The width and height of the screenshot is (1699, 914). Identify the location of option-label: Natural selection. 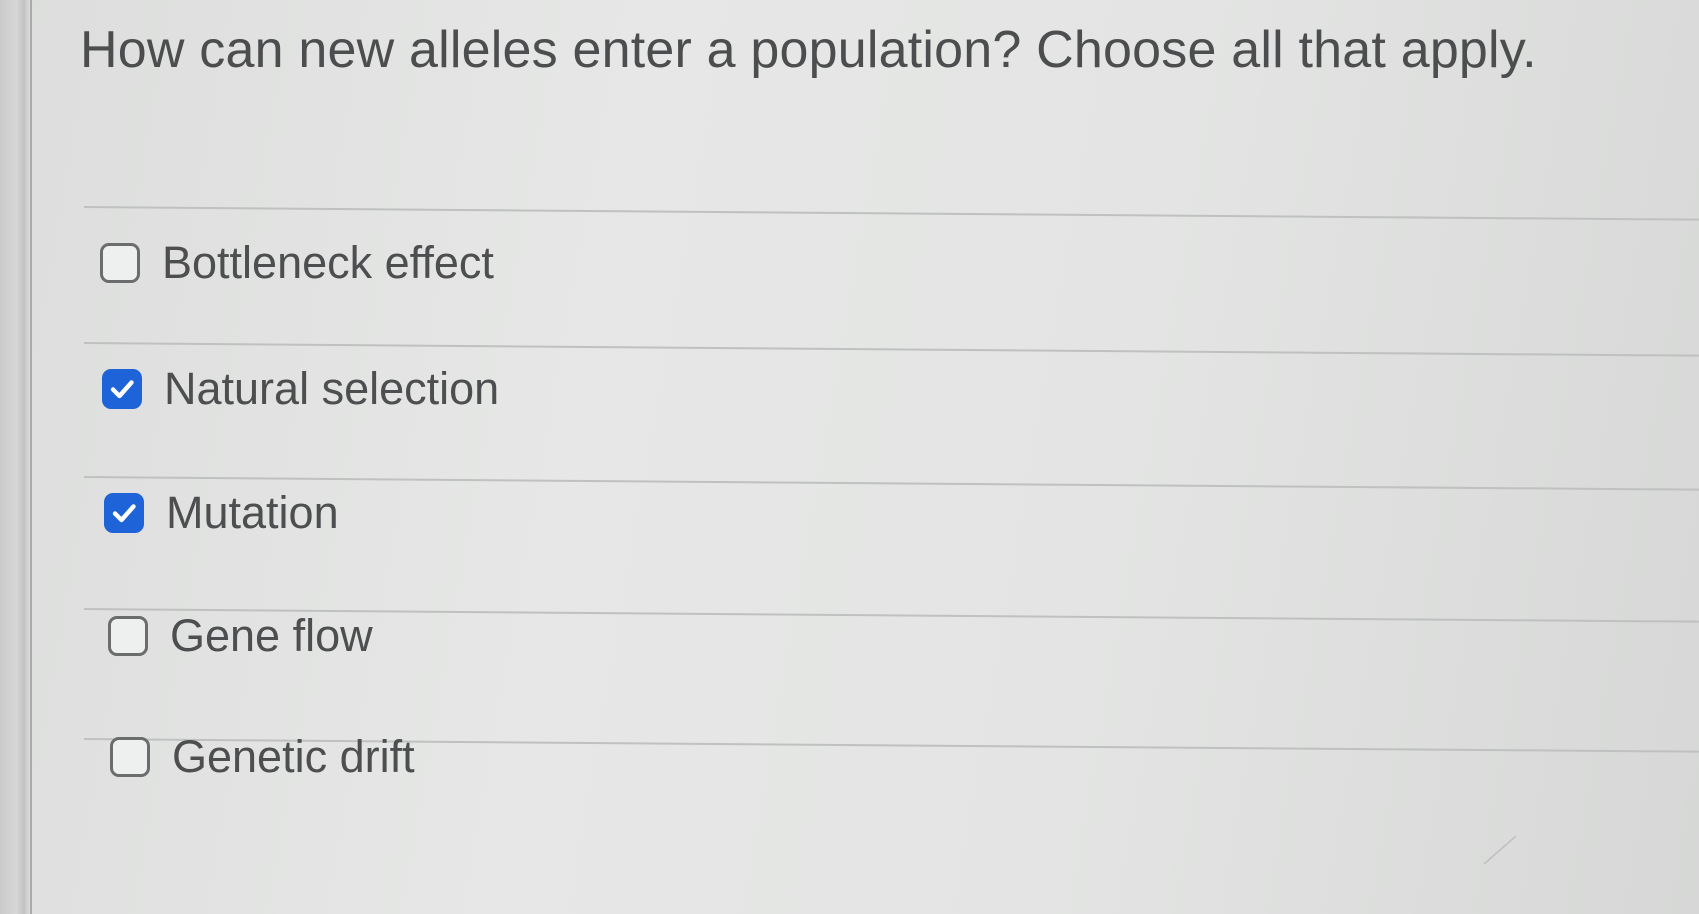
(332, 388).